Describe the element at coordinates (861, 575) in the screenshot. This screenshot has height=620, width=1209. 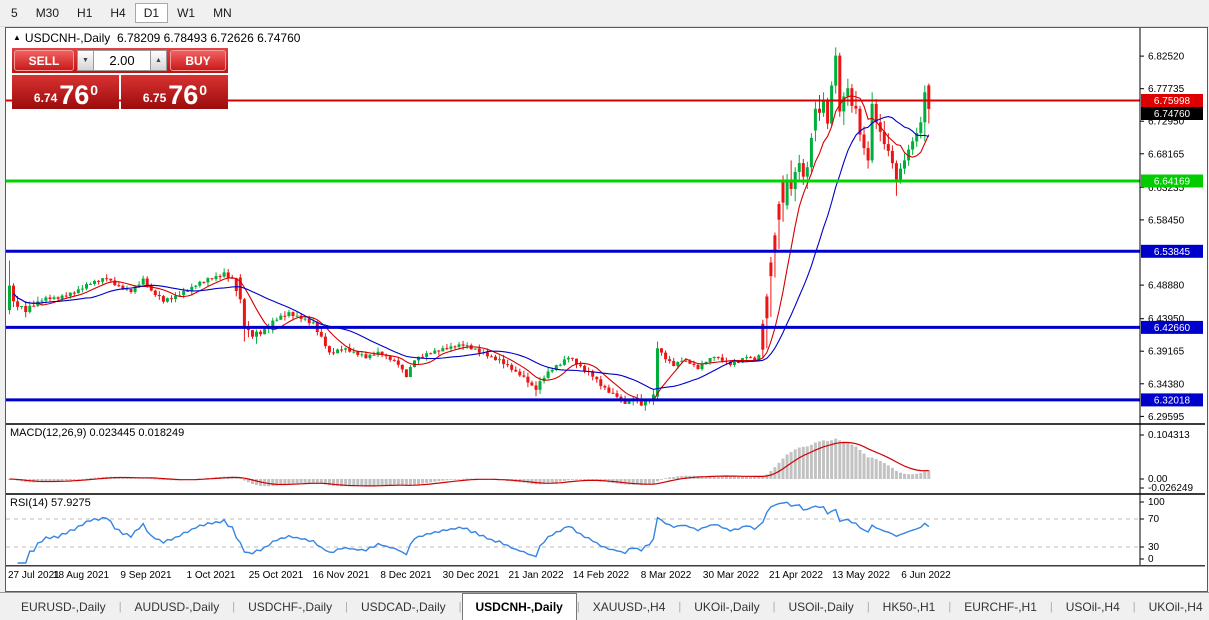
I see `date-tick-label: 13 May 2022` at that location.